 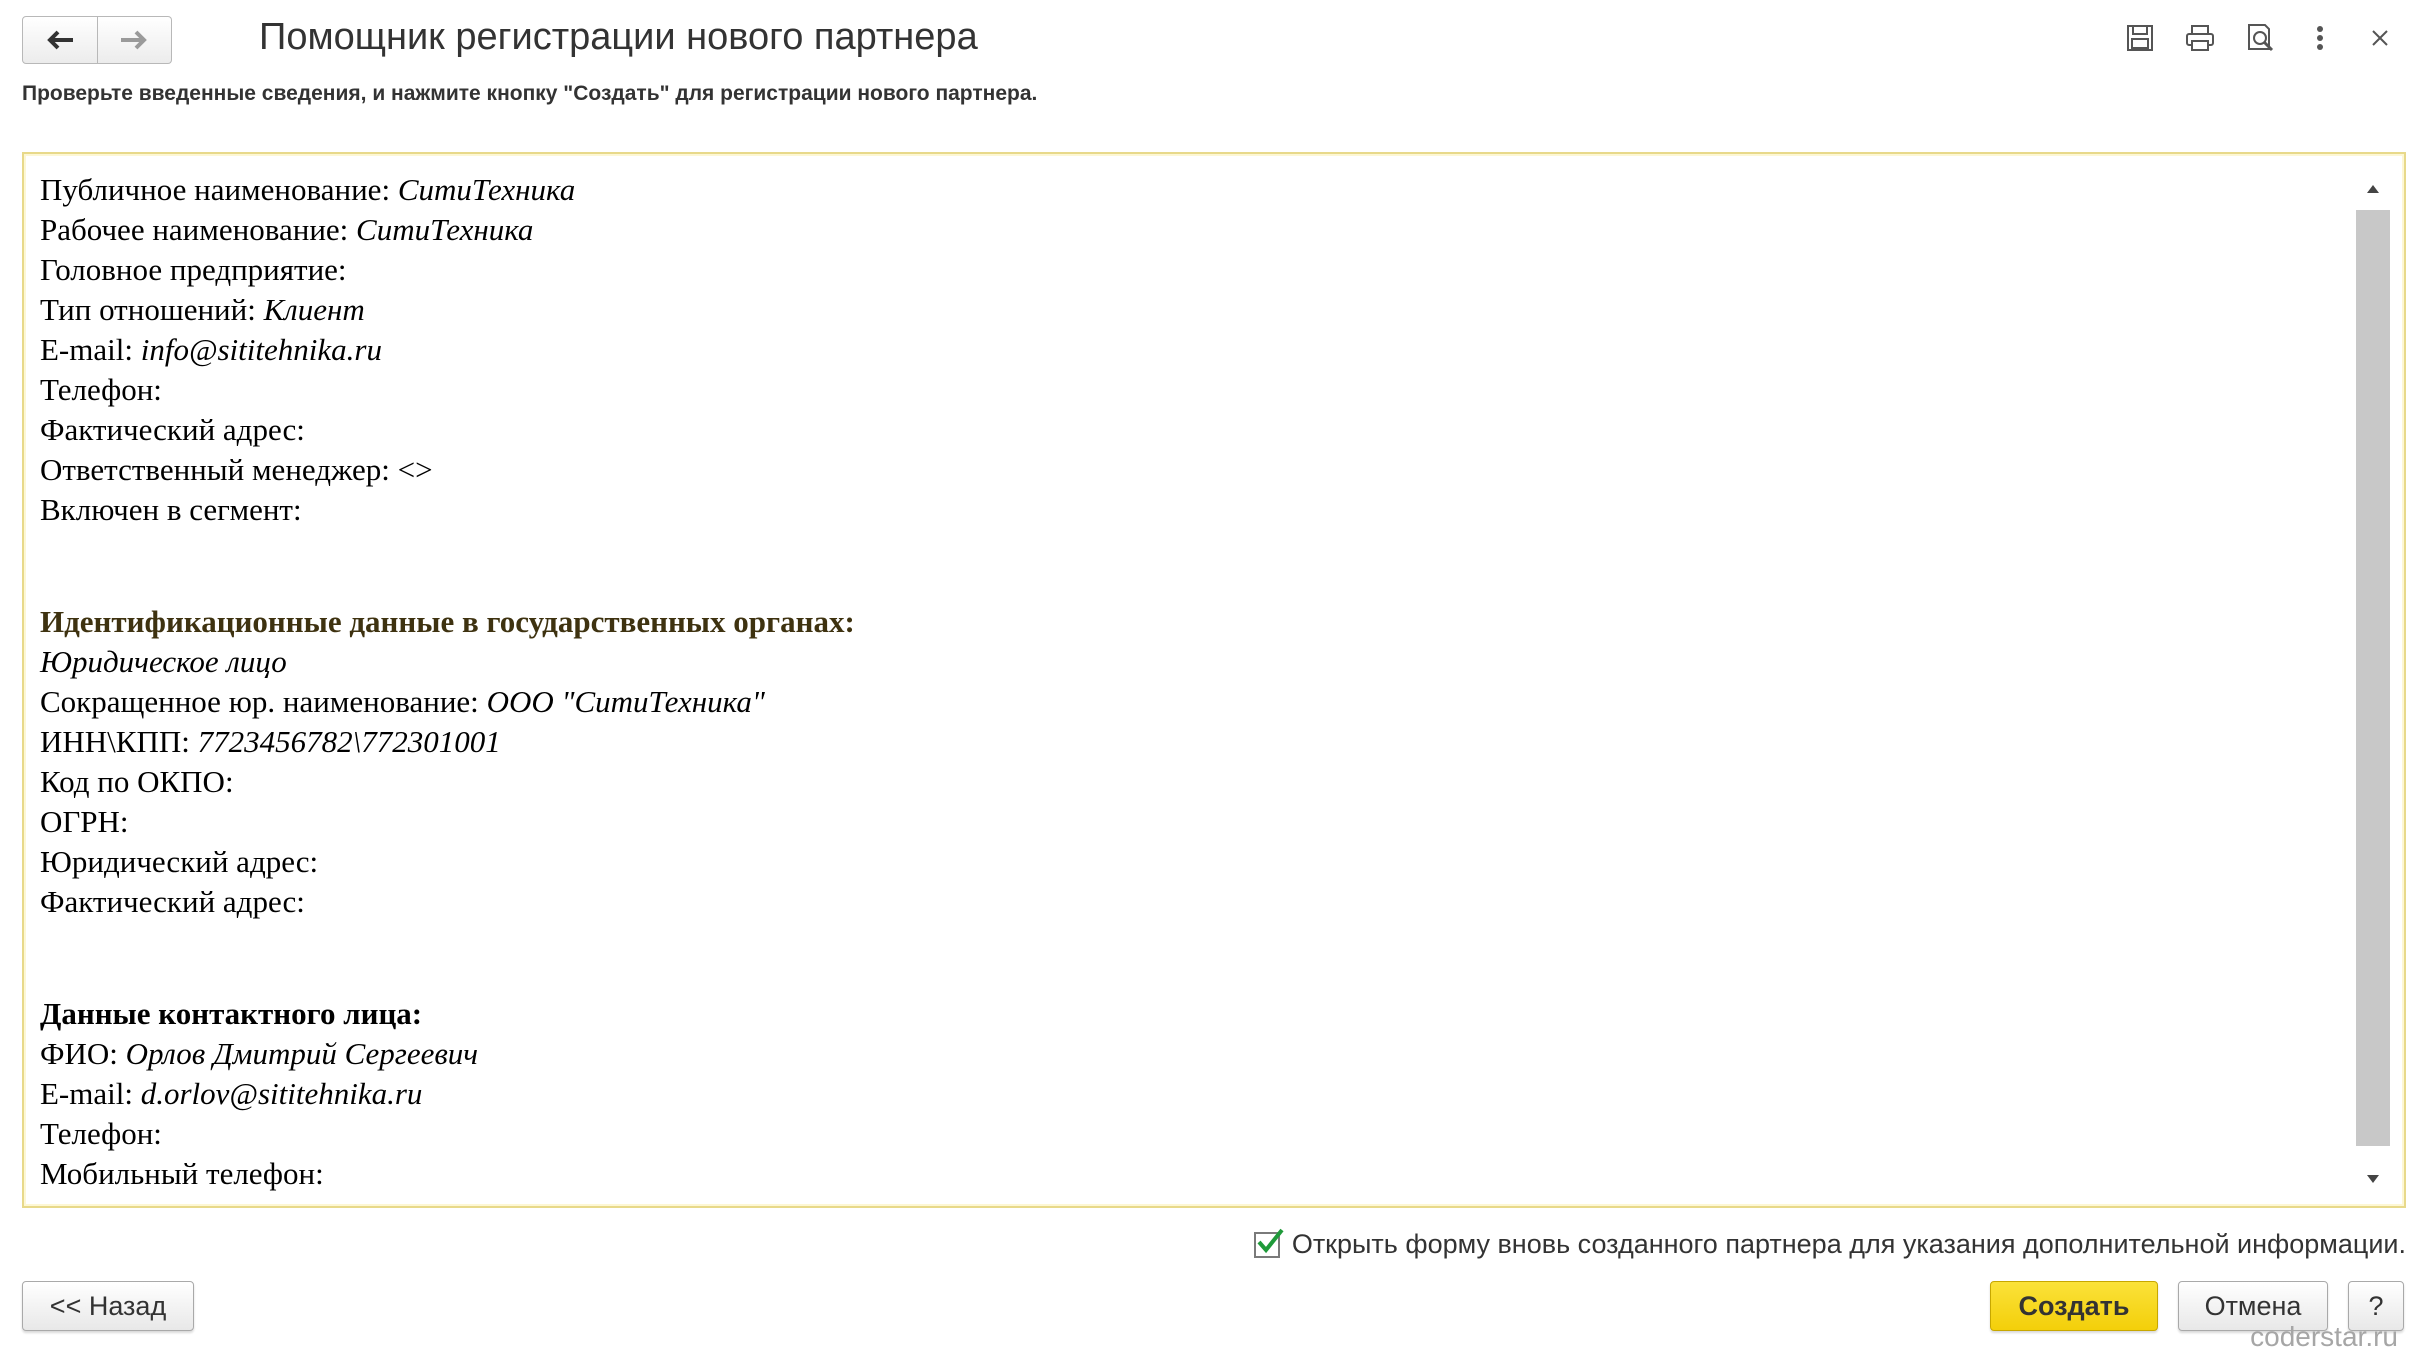 I want to click on more-icon, so click(x=2320, y=38).